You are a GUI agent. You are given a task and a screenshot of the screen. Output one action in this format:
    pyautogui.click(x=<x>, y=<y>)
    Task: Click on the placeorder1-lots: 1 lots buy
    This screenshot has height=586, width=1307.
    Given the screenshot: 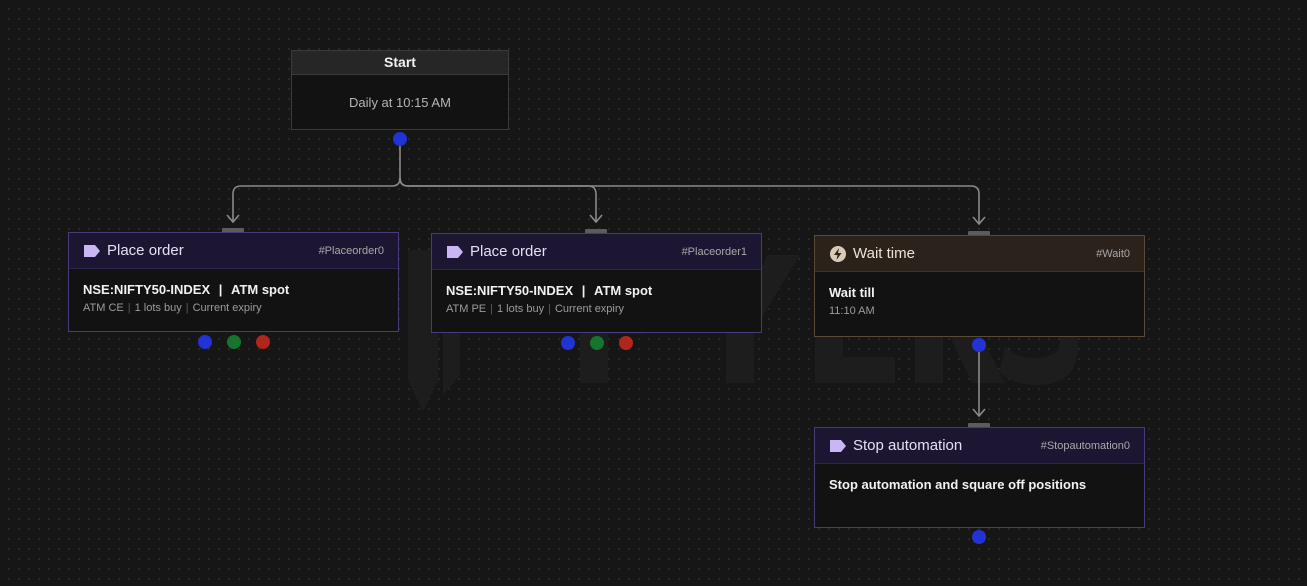 What is the action you would take?
    pyautogui.click(x=521, y=309)
    